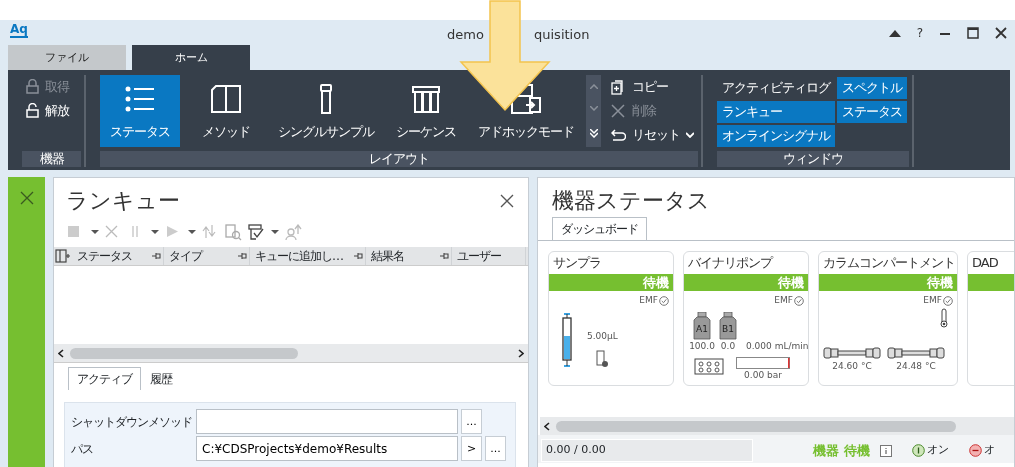 This screenshot has width=1015, height=467. What do you see at coordinates (852, 366) in the screenshot?
I see `temperature-value: 24.60 °C` at bounding box center [852, 366].